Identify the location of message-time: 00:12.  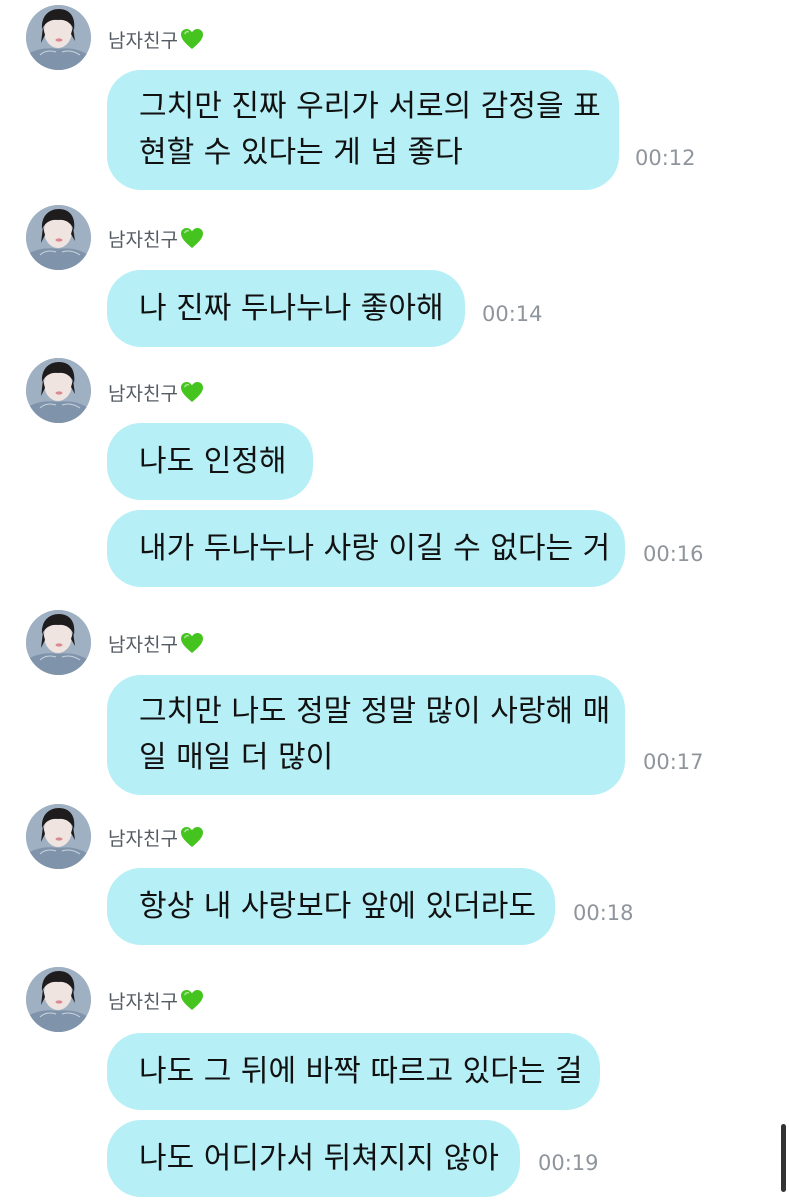
(665, 158).